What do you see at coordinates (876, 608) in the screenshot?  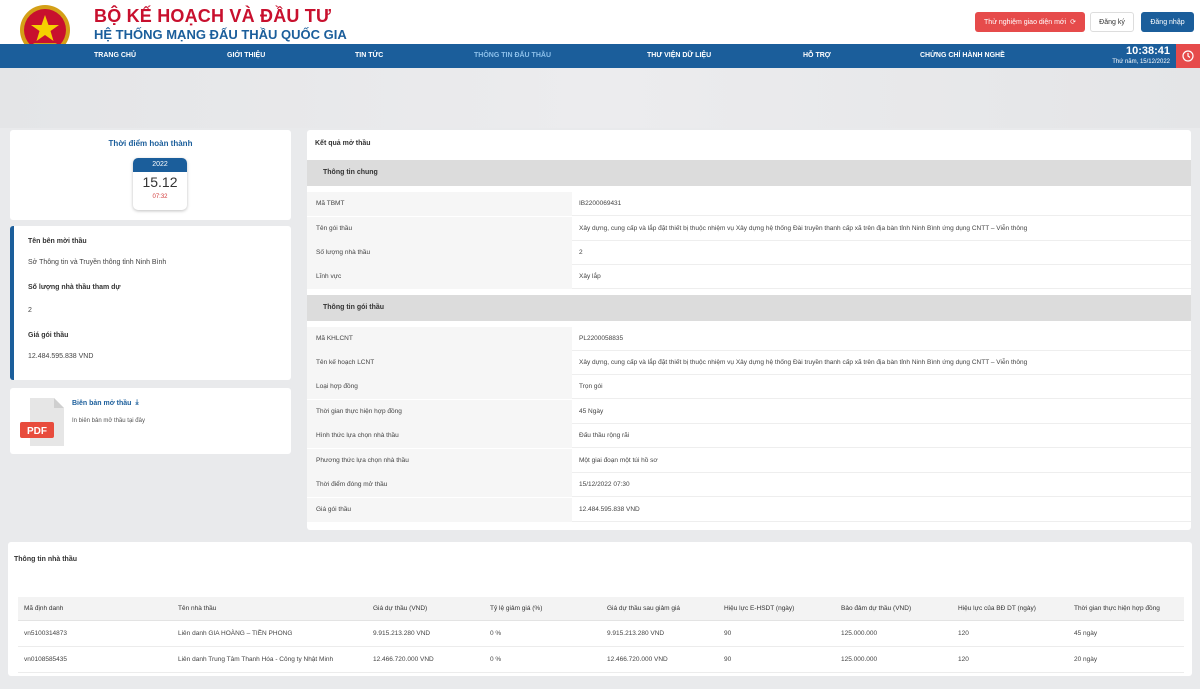 I see `column-header: Bảo đảm dự thầu (VND)` at bounding box center [876, 608].